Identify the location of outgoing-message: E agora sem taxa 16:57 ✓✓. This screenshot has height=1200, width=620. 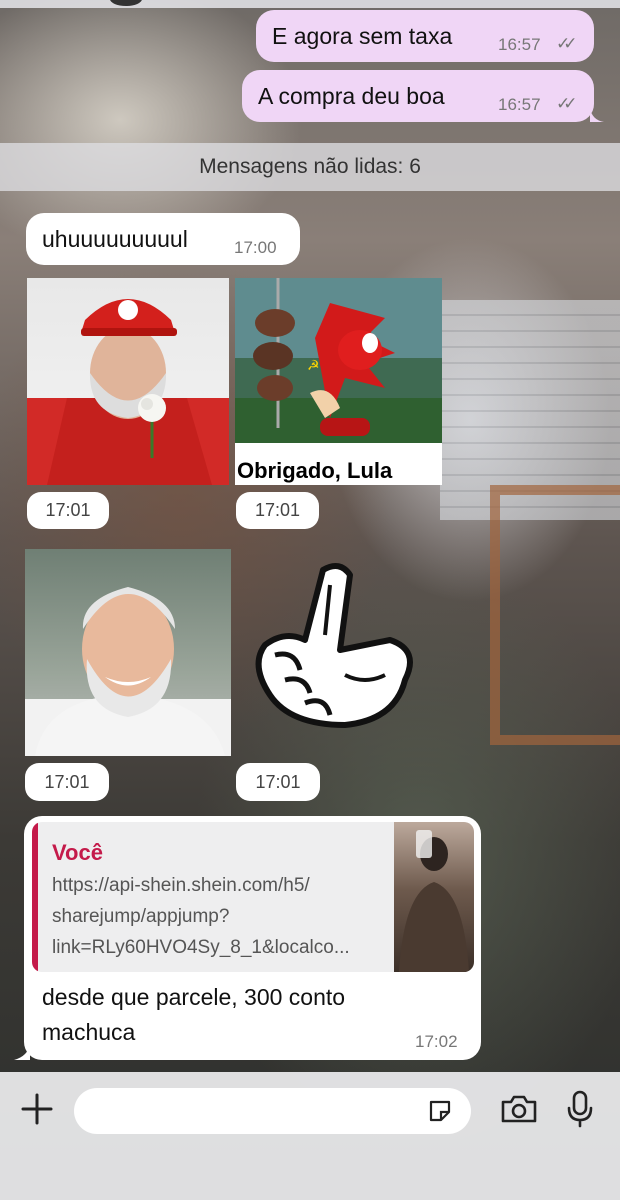
(425, 36).